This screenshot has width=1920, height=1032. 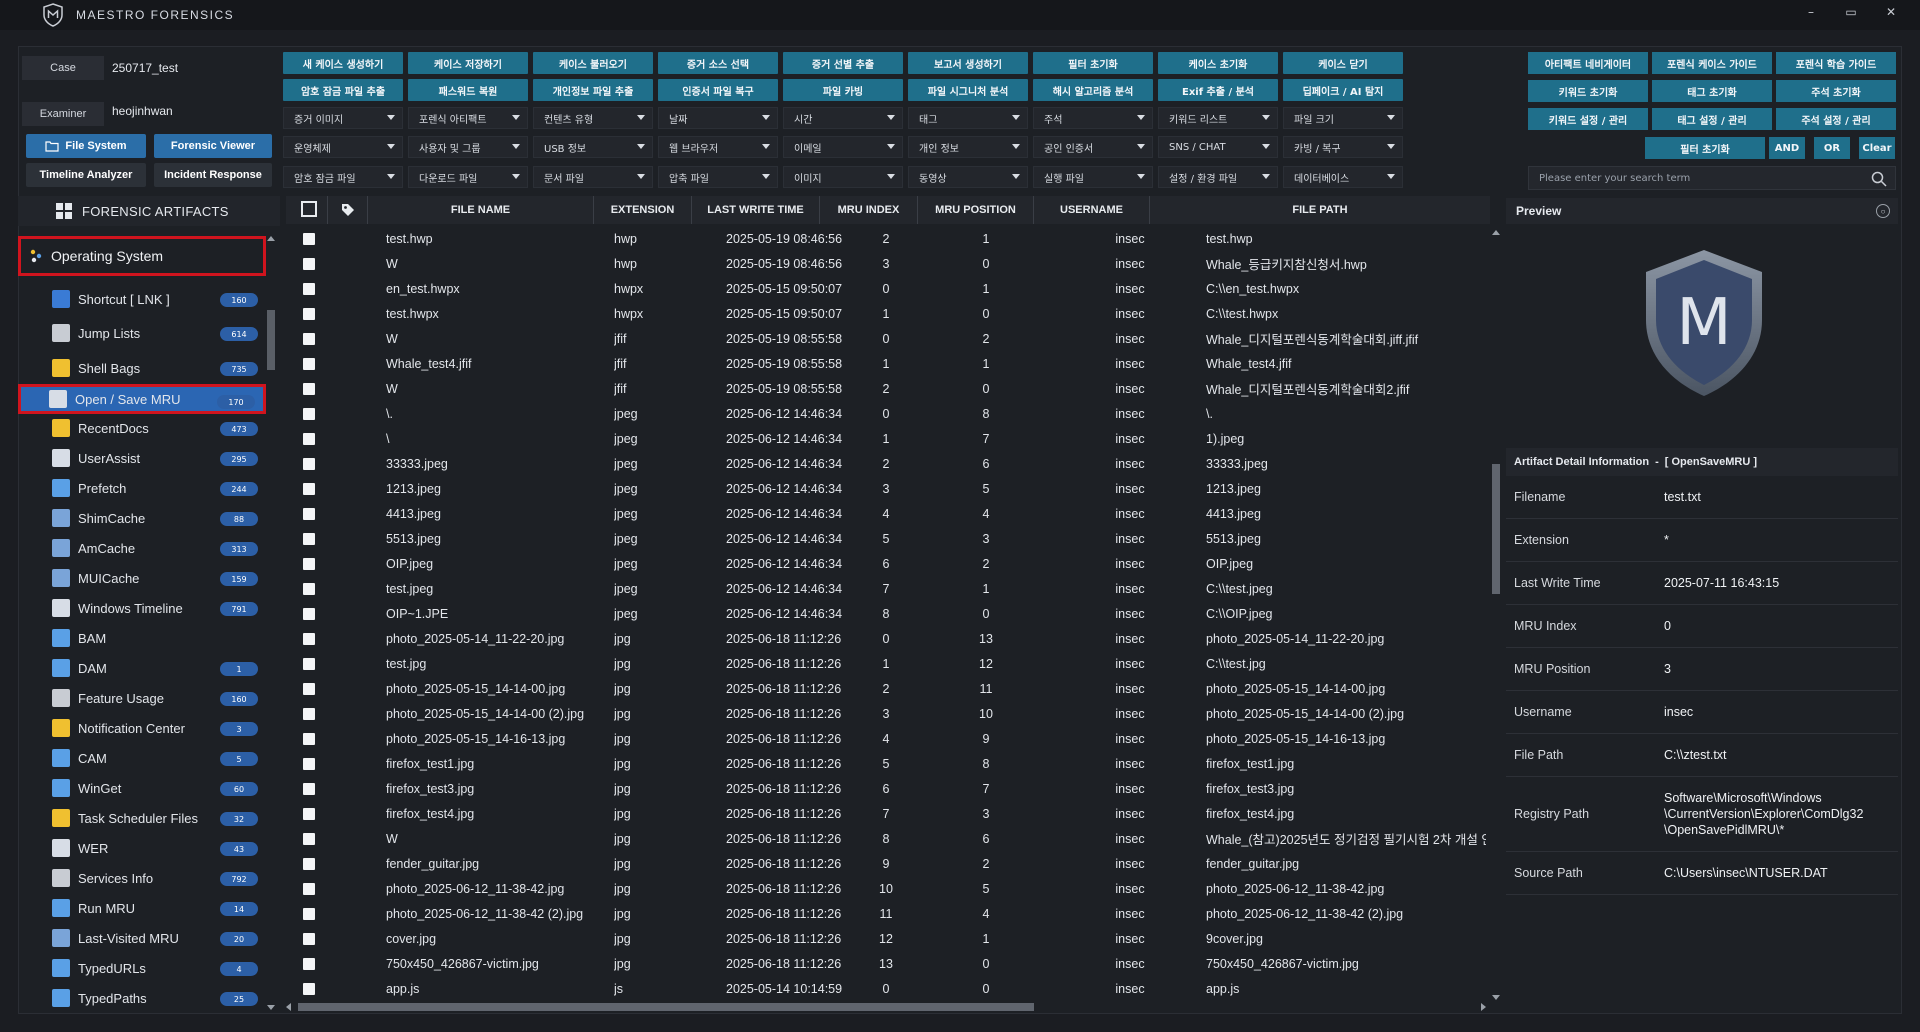 What do you see at coordinates (343, 177) in the screenshot?
I see `filter-row3-dropdown-0: 암호 잠금 파일` at bounding box center [343, 177].